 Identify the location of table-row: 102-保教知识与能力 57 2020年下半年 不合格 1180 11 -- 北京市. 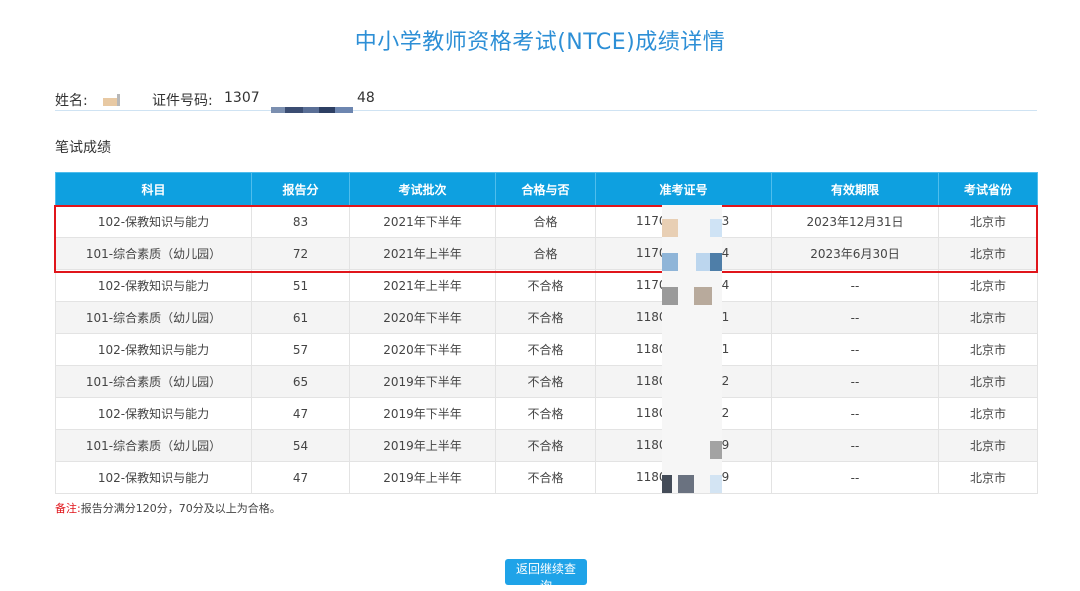
(546, 349).